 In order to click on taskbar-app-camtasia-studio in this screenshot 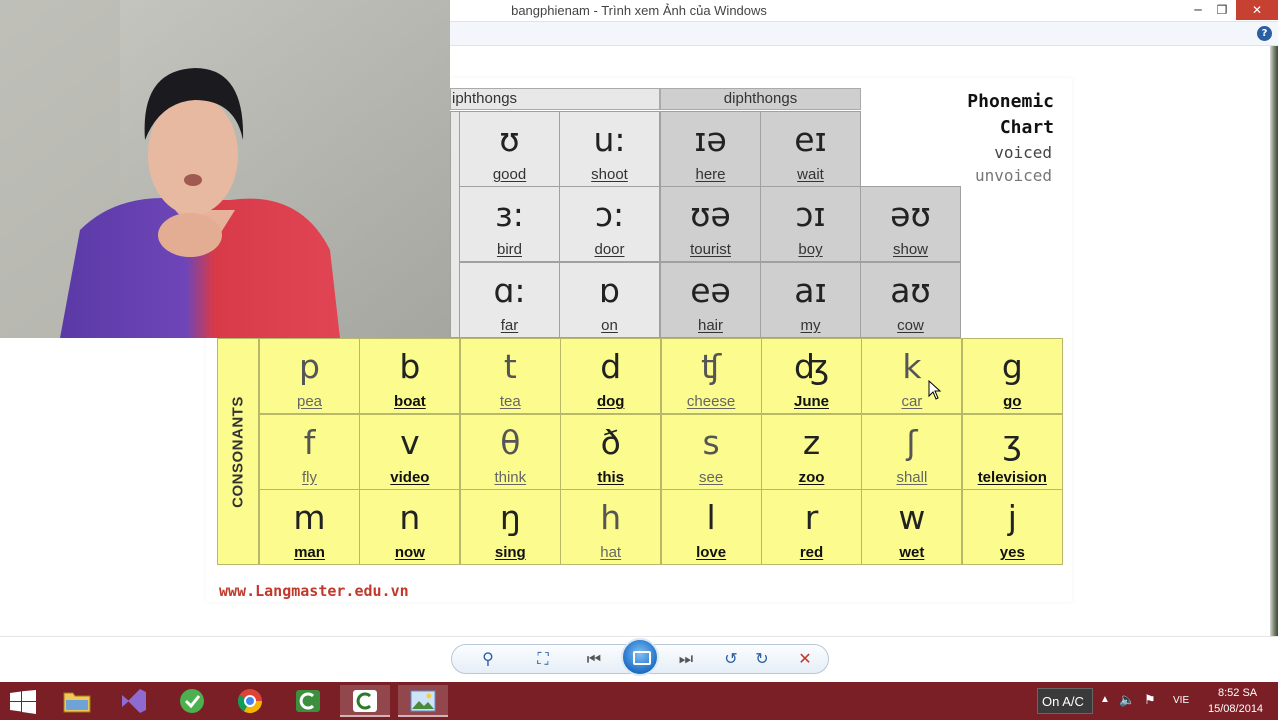, I will do `click(365, 701)`.